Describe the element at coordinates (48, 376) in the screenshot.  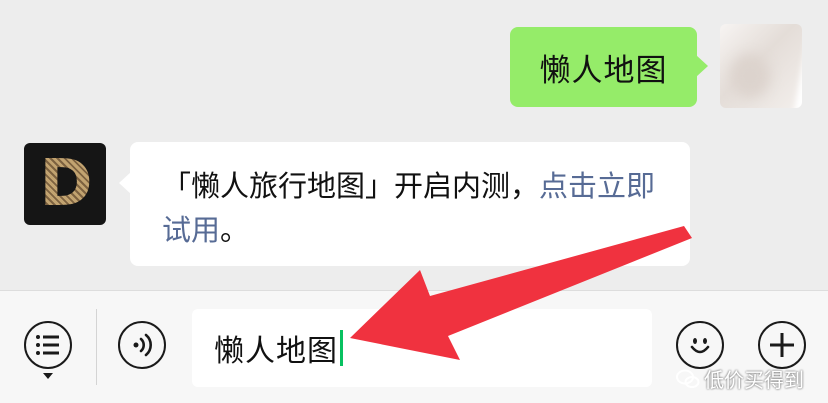
I see `menu-expand-caret-icon` at that location.